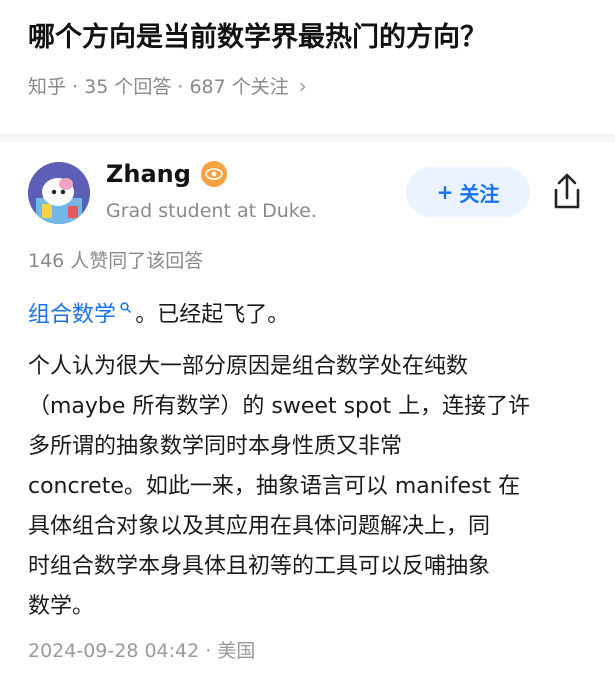  Describe the element at coordinates (212, 315) in the screenshot. I see `answer-first-line-text: 。已经起飞了。` at that location.